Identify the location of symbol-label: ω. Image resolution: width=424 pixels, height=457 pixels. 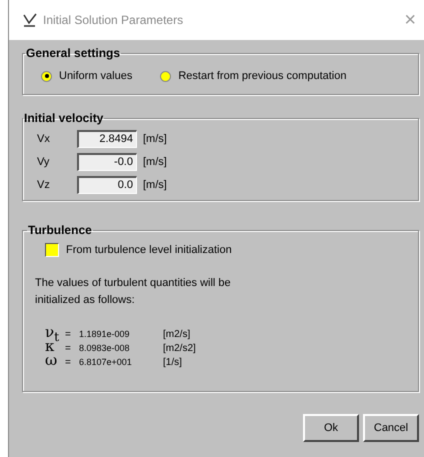
(51, 360).